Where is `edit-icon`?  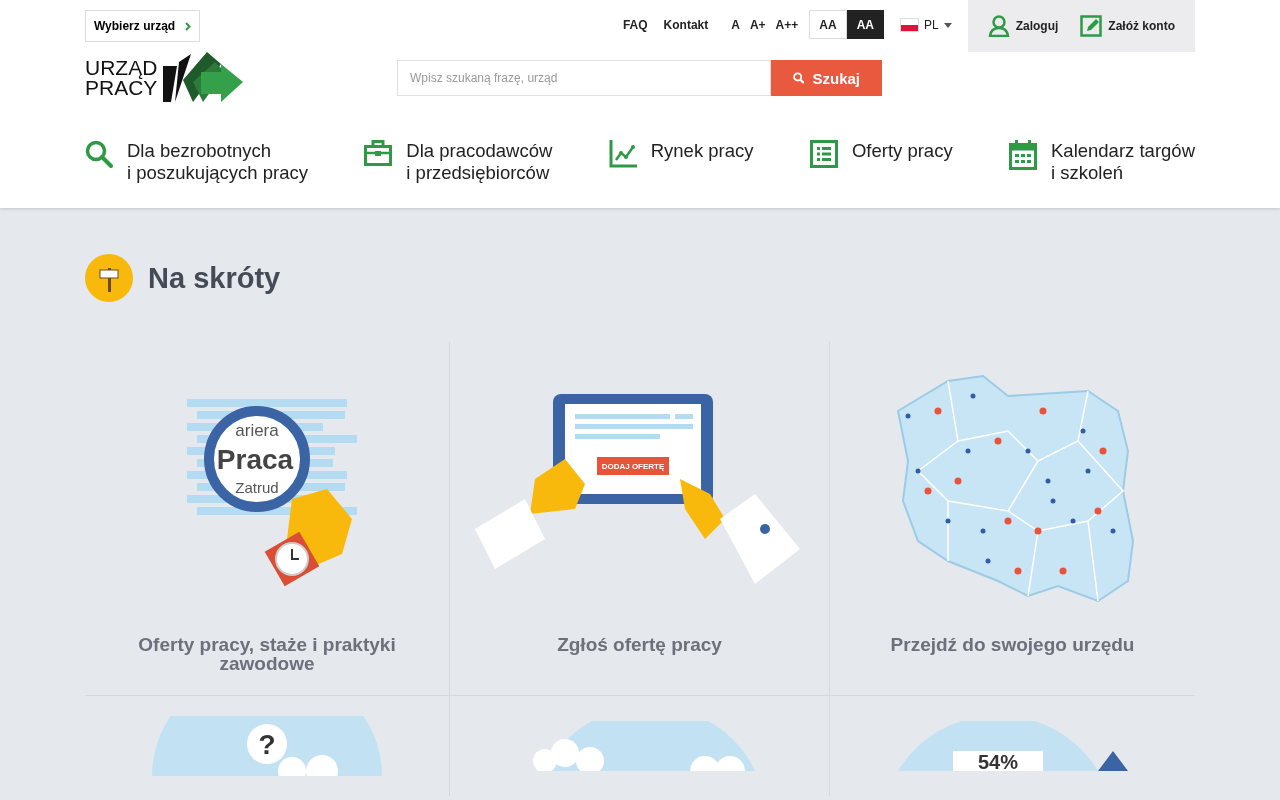 edit-icon is located at coordinates (1091, 26).